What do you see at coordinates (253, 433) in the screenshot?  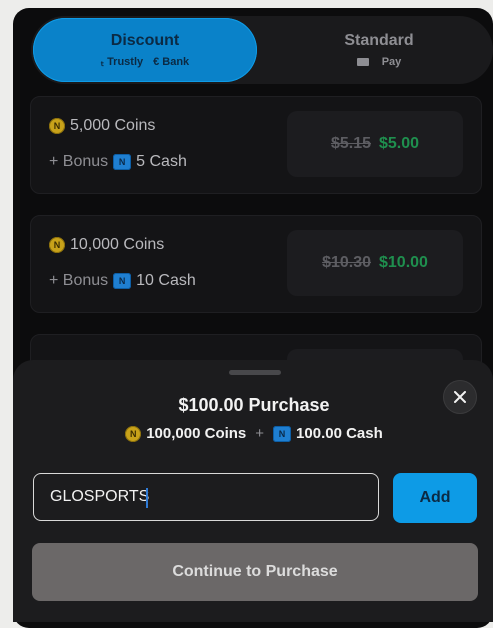 I see `purchase-summary: N 100,000 Coins + N 100.00 Cash` at bounding box center [253, 433].